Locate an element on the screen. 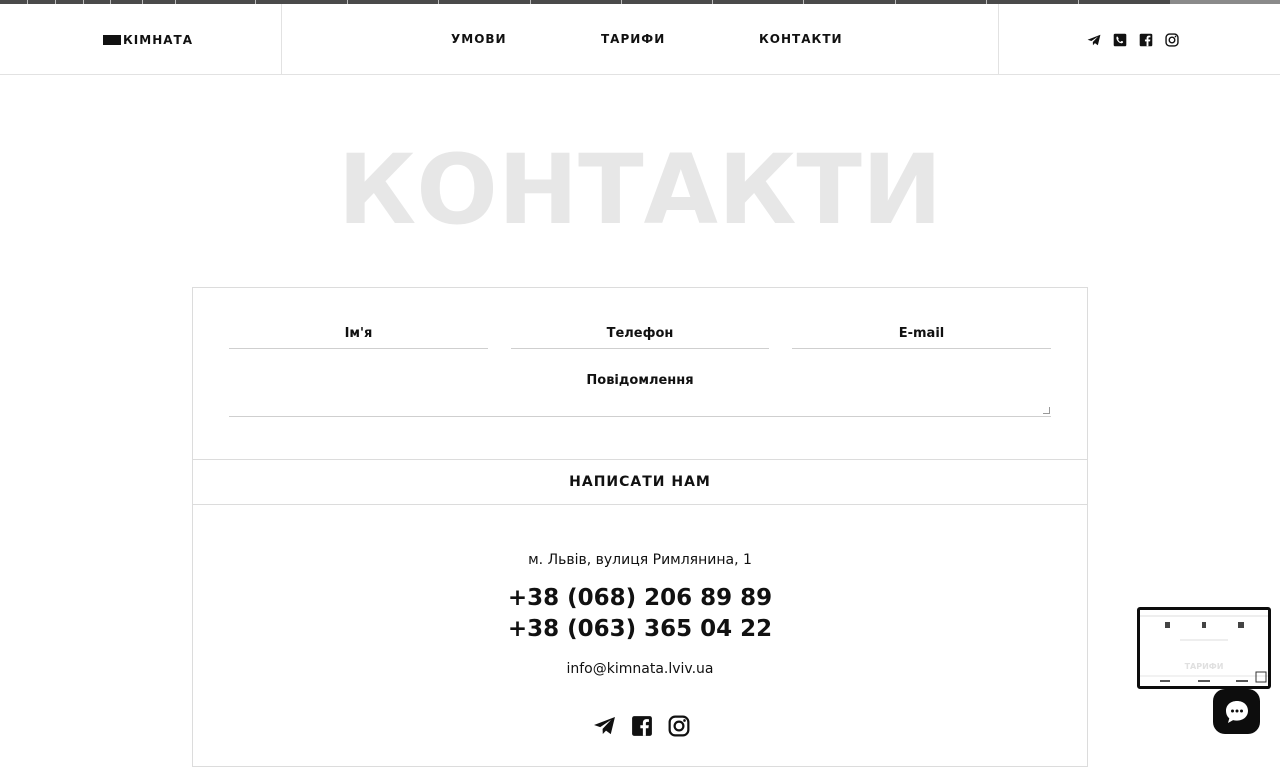 The width and height of the screenshot is (1280, 767). nav-item-terms: УМОВИ is located at coordinates (479, 39).